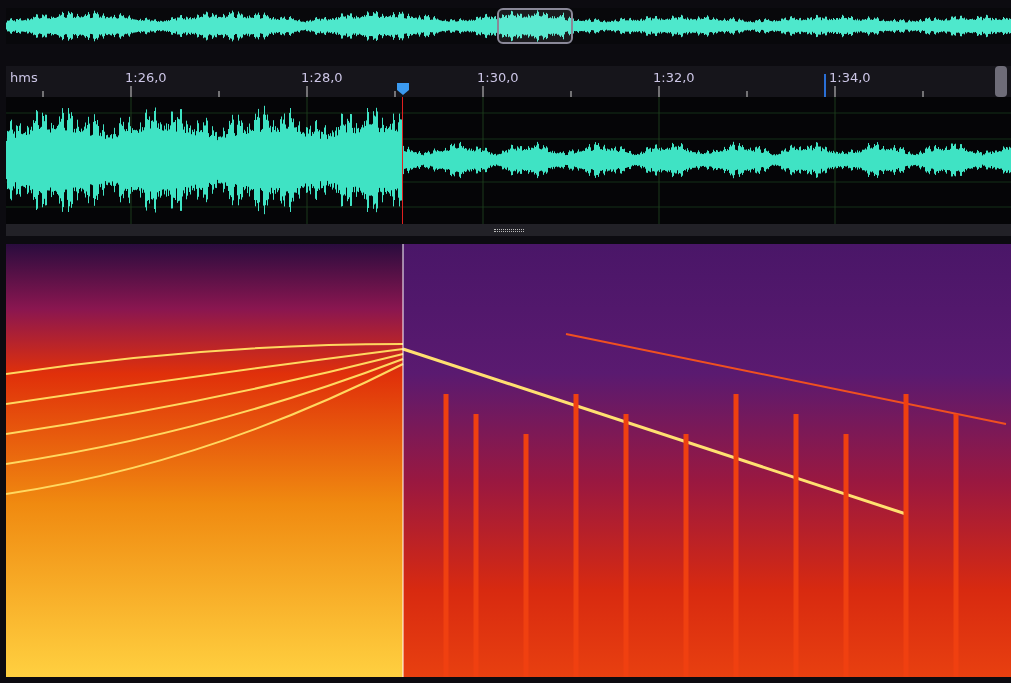 Image resolution: width=1011 pixels, height=683 pixels. I want to click on visible-range-handle, so click(535, 26).